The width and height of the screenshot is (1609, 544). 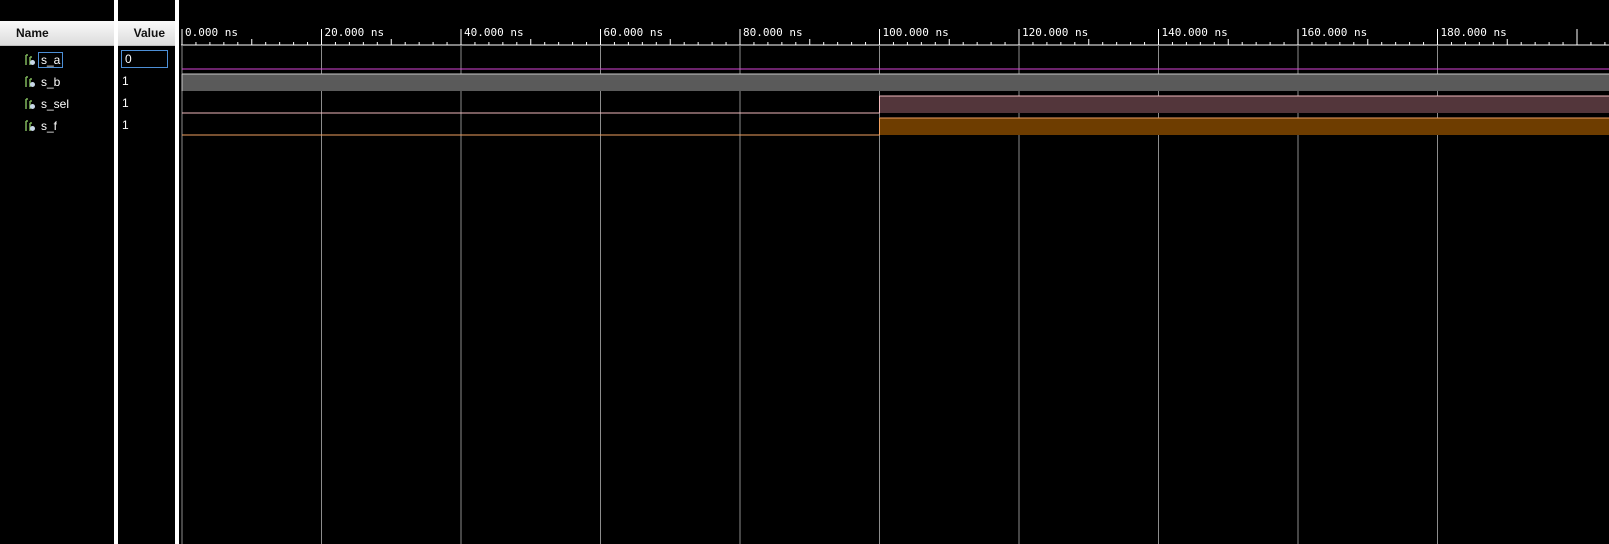 I want to click on ruler-tick-label: 20.000 ns, so click(x=355, y=32).